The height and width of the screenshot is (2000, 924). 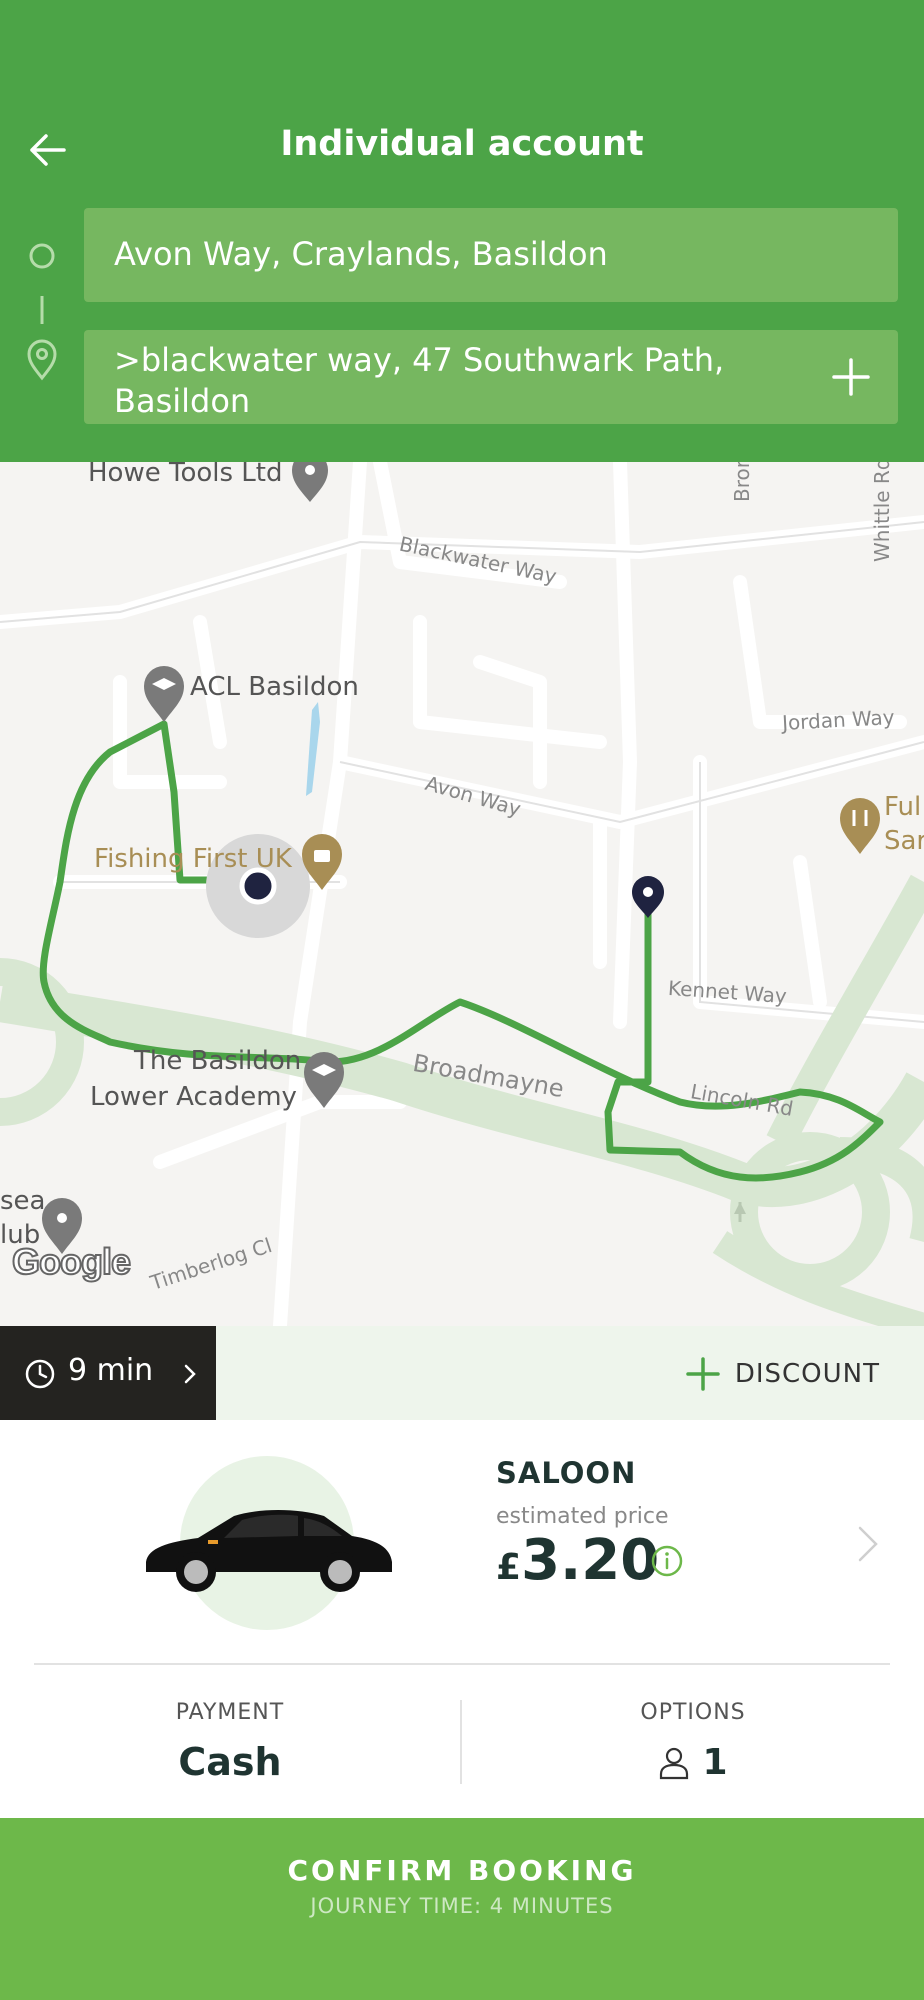 I want to click on price: £3.20, so click(x=577, y=1560).